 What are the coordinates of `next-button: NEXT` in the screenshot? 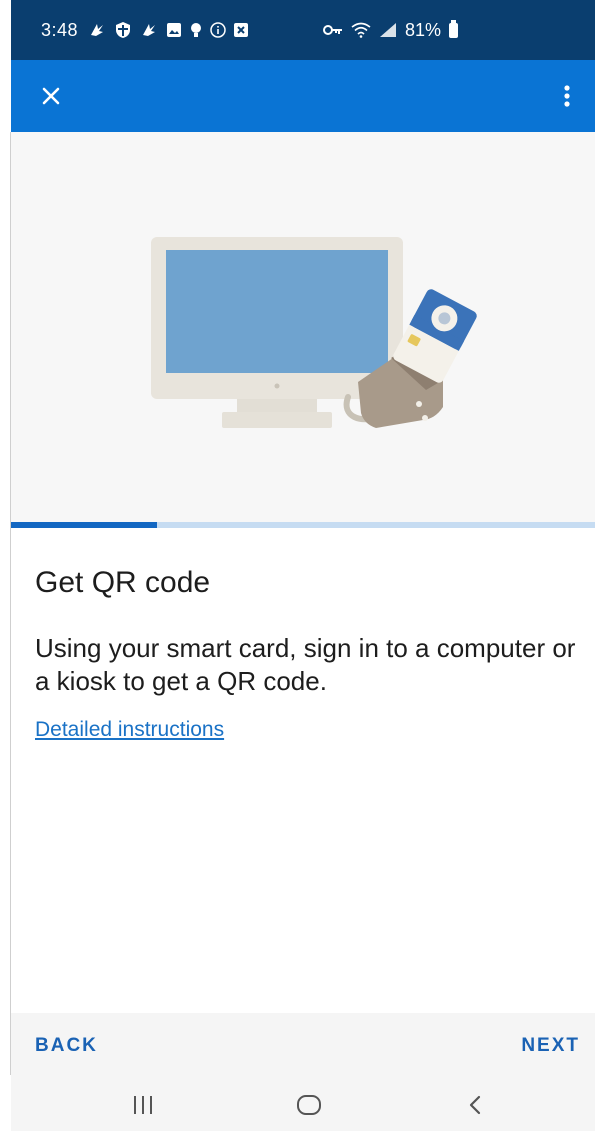 It's located at (550, 1046).